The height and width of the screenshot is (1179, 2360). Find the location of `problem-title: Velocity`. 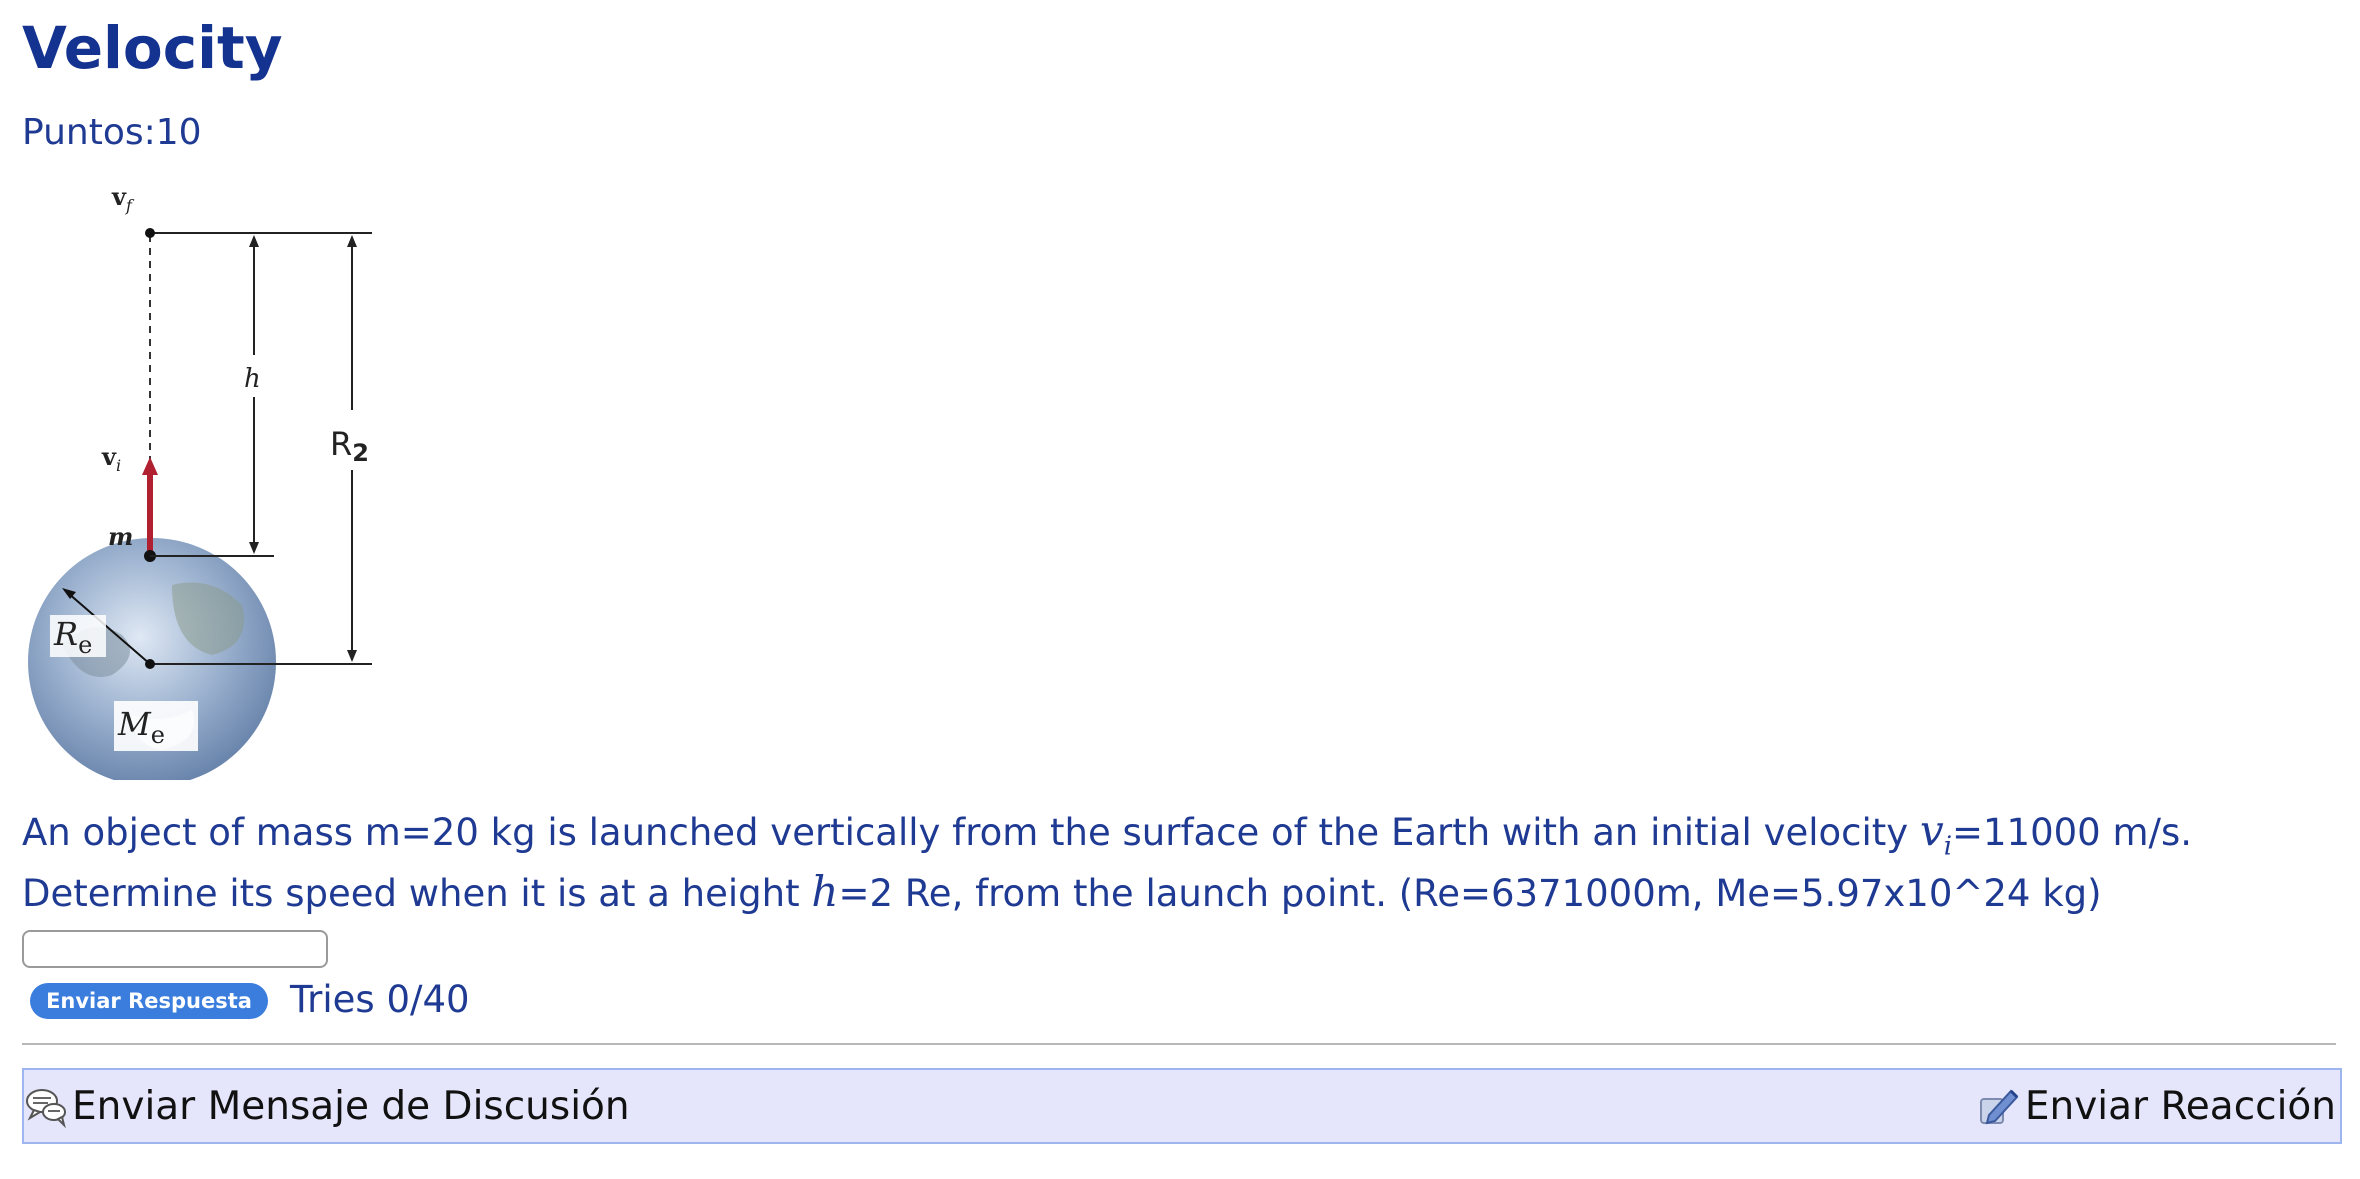

problem-title: Velocity is located at coordinates (152, 48).